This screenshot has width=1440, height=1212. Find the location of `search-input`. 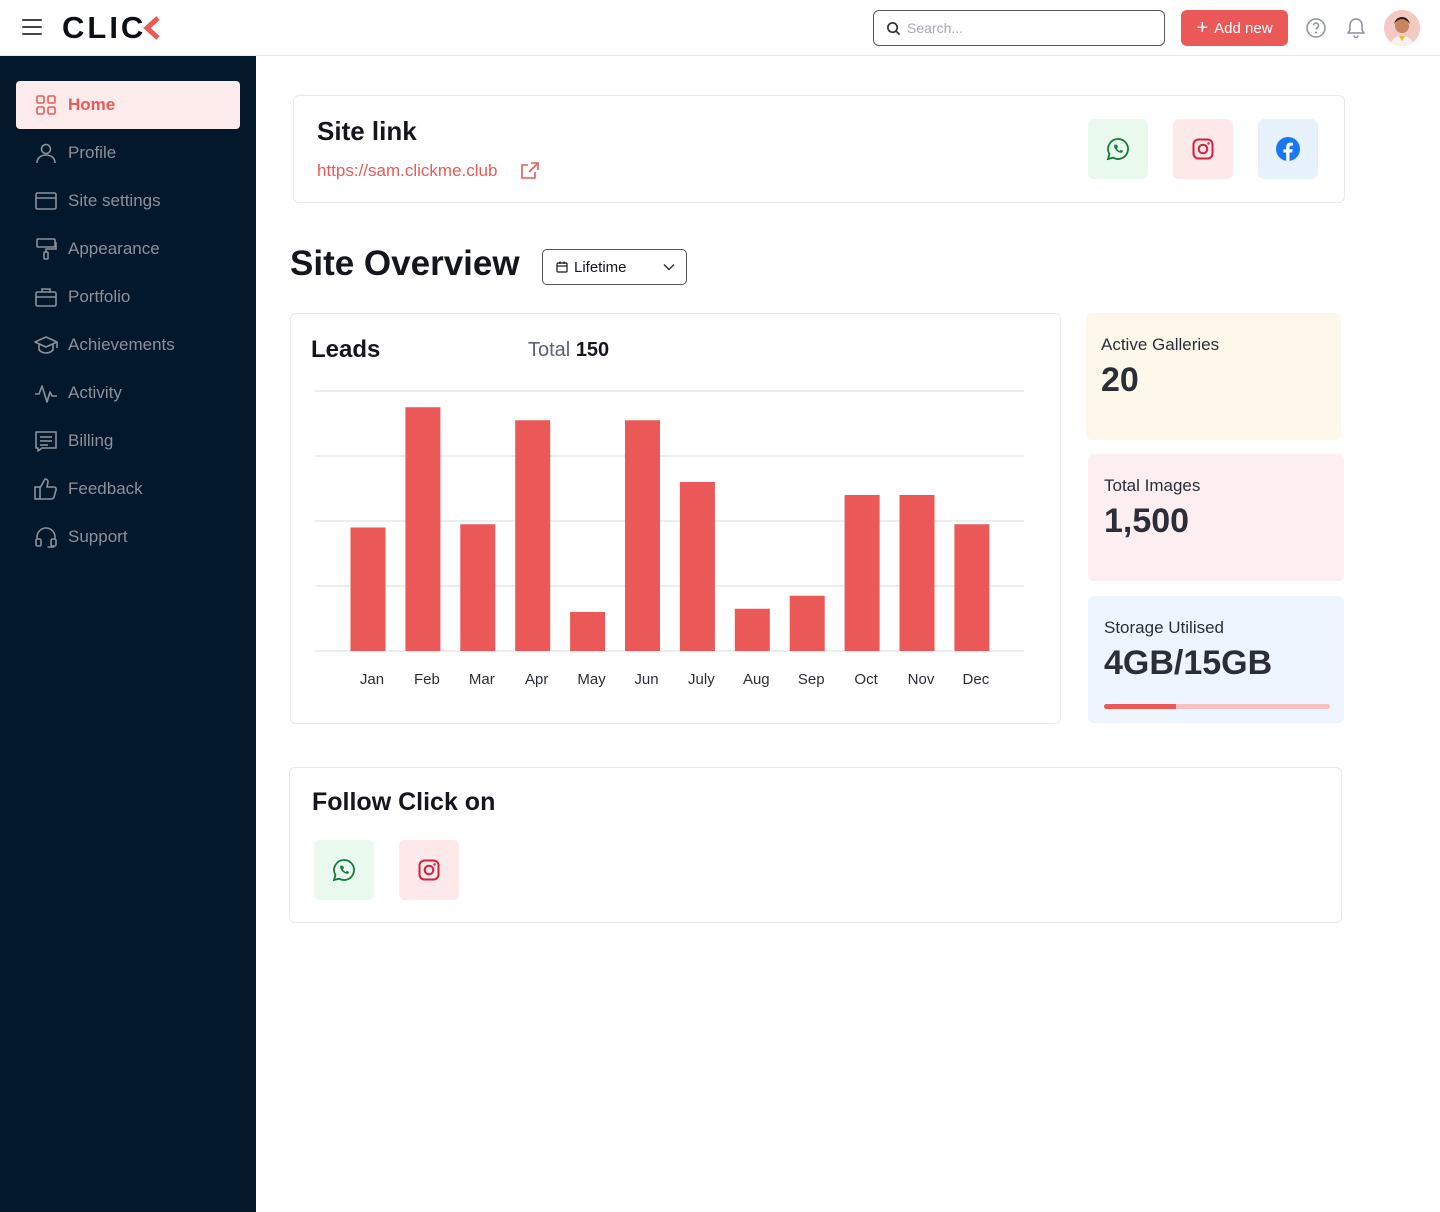

search-input is located at coordinates (1029, 28).